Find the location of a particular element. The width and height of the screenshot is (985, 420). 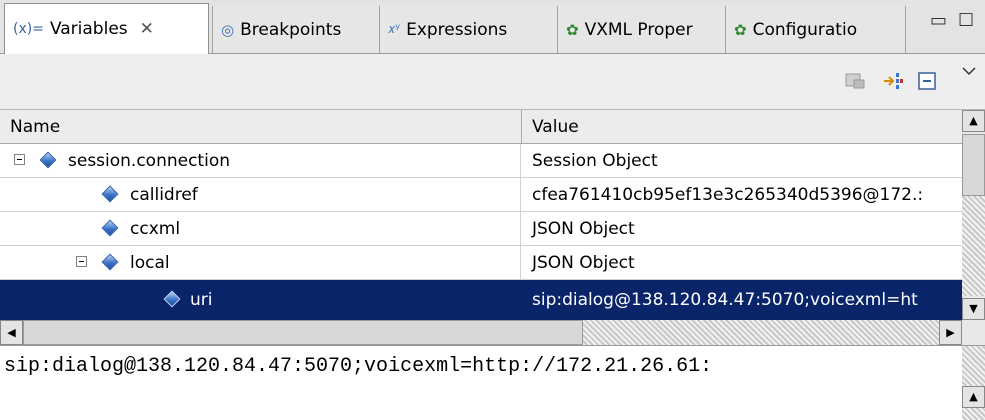

expressions-icon: 𝑥ʸ is located at coordinates (394, 29).